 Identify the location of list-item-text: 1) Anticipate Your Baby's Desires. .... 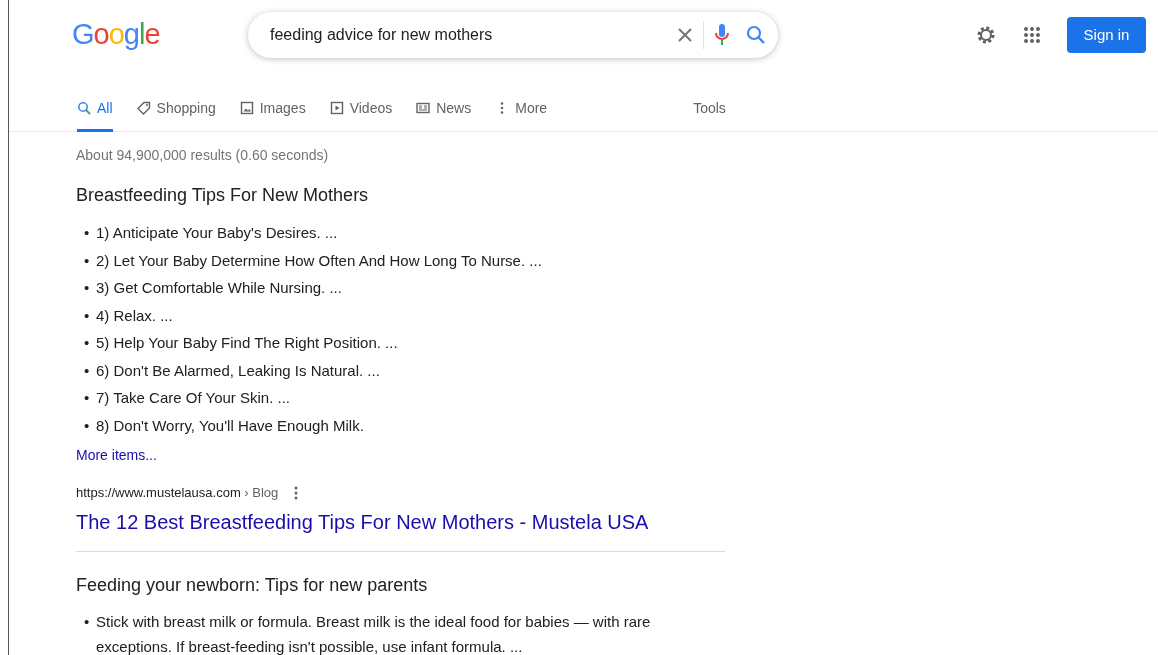
(217, 233).